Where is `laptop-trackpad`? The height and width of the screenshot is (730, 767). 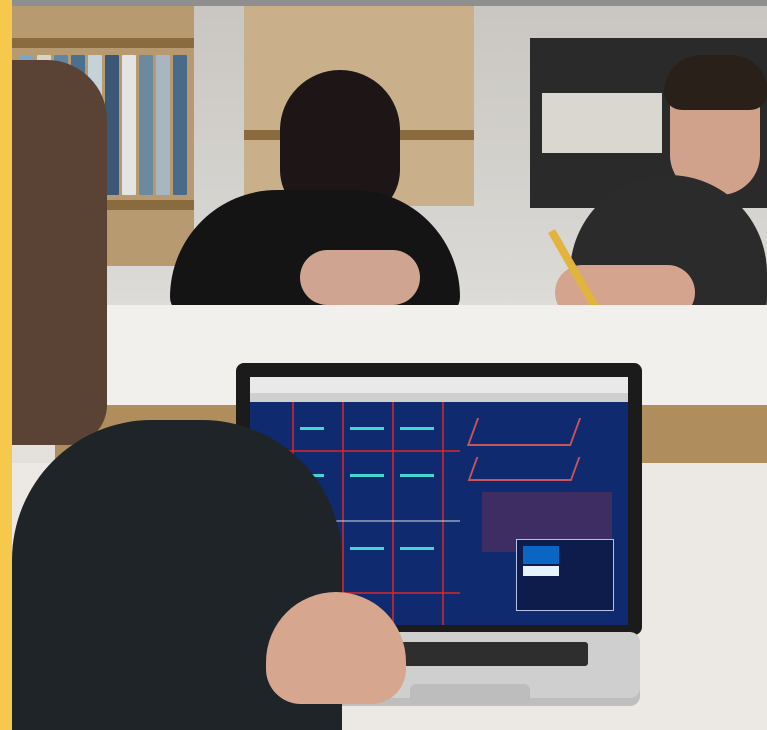 laptop-trackpad is located at coordinates (470, 694).